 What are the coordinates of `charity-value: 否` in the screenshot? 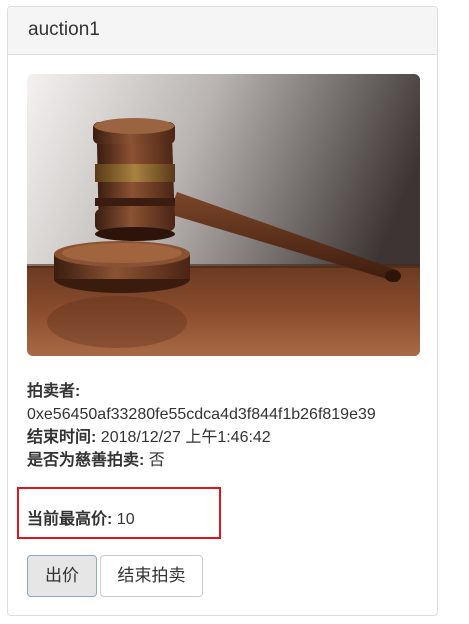 It's located at (156, 460).